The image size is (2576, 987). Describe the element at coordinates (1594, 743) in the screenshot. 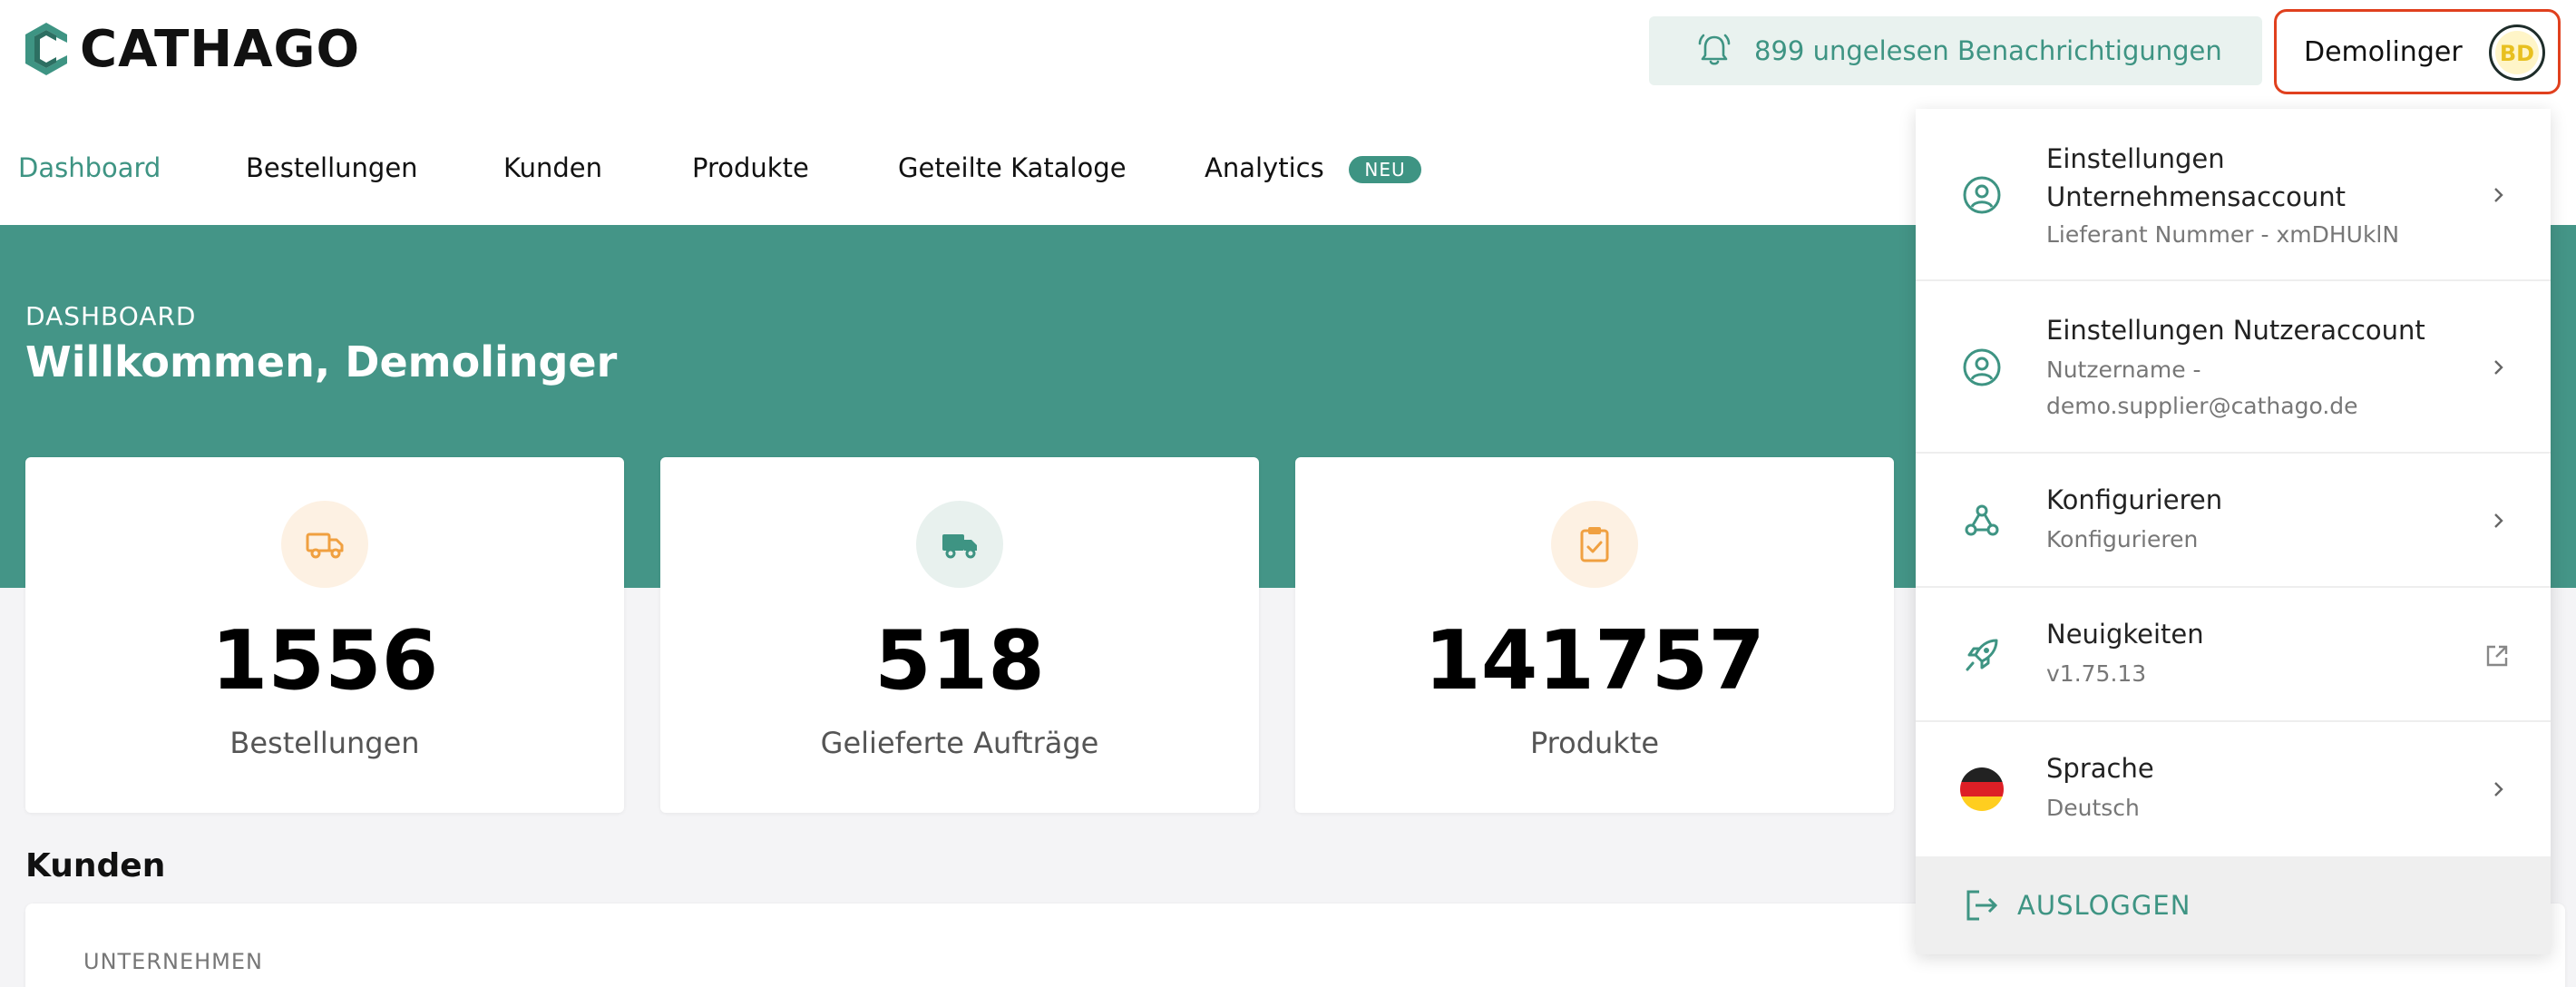

I see `stat-label: Produkte` at that location.